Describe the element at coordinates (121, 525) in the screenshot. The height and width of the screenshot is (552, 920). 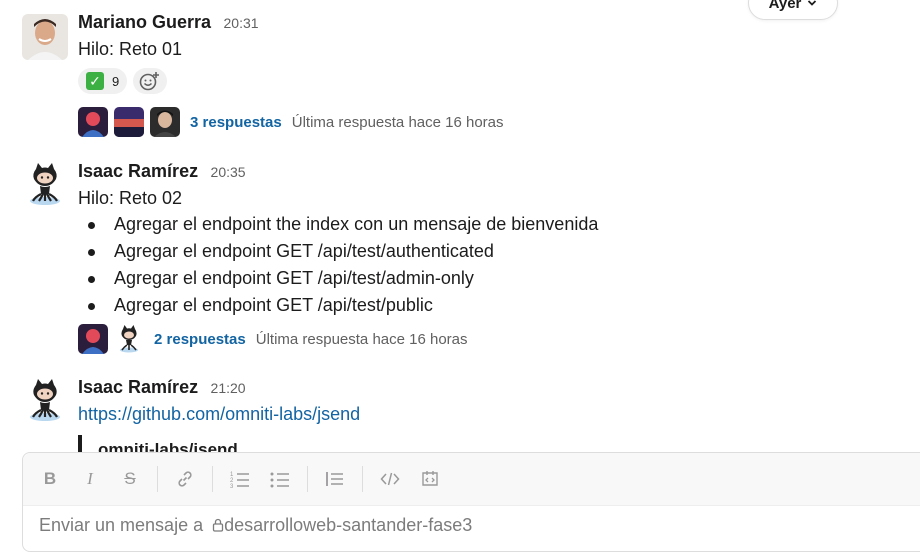
I see `placeholder-prefix: Enviar un mensaje a` at that location.